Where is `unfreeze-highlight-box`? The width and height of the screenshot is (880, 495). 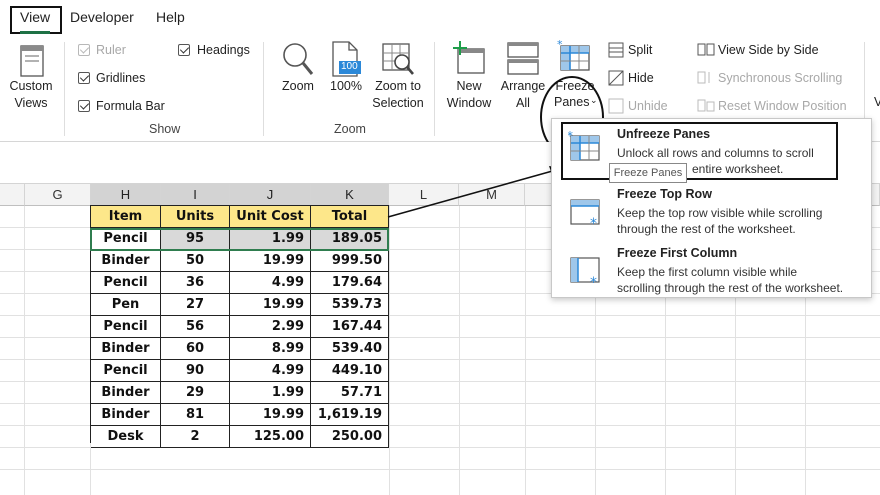
unfreeze-highlight-box is located at coordinates (699, 151).